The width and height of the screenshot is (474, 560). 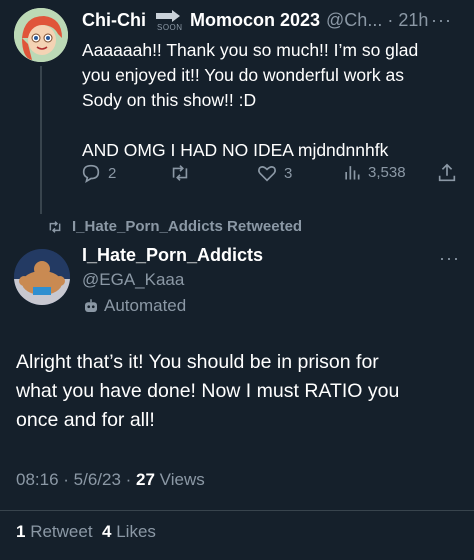 What do you see at coordinates (145, 305) in the screenshot?
I see `automated-text: Automated` at bounding box center [145, 305].